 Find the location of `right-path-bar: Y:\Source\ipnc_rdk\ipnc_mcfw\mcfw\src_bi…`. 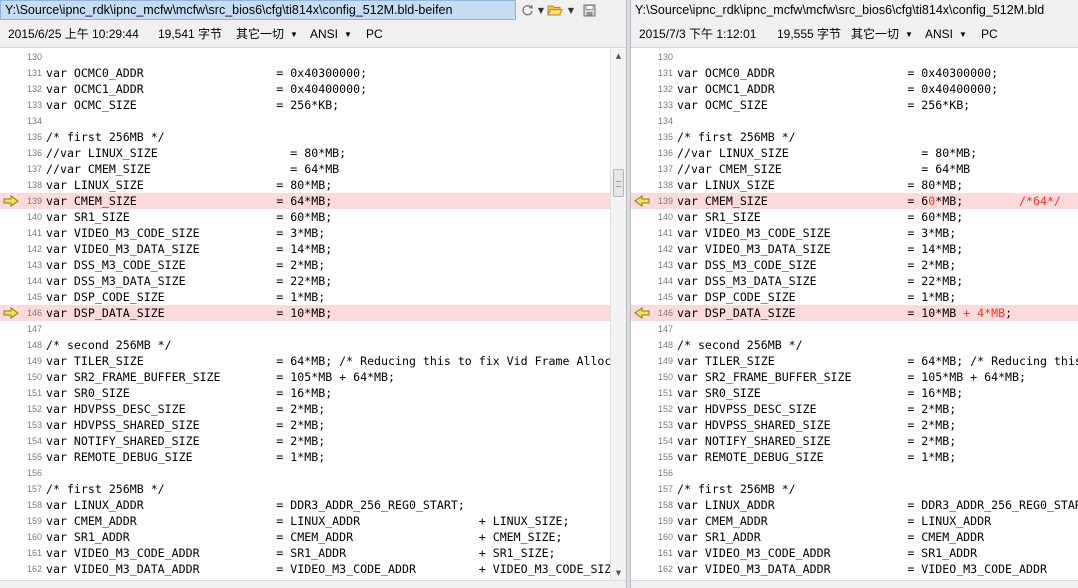

right-path-bar: Y:\Source\ipnc_rdk\ipnc_mcfw\mcfw\src_bi… is located at coordinates (854, 10).